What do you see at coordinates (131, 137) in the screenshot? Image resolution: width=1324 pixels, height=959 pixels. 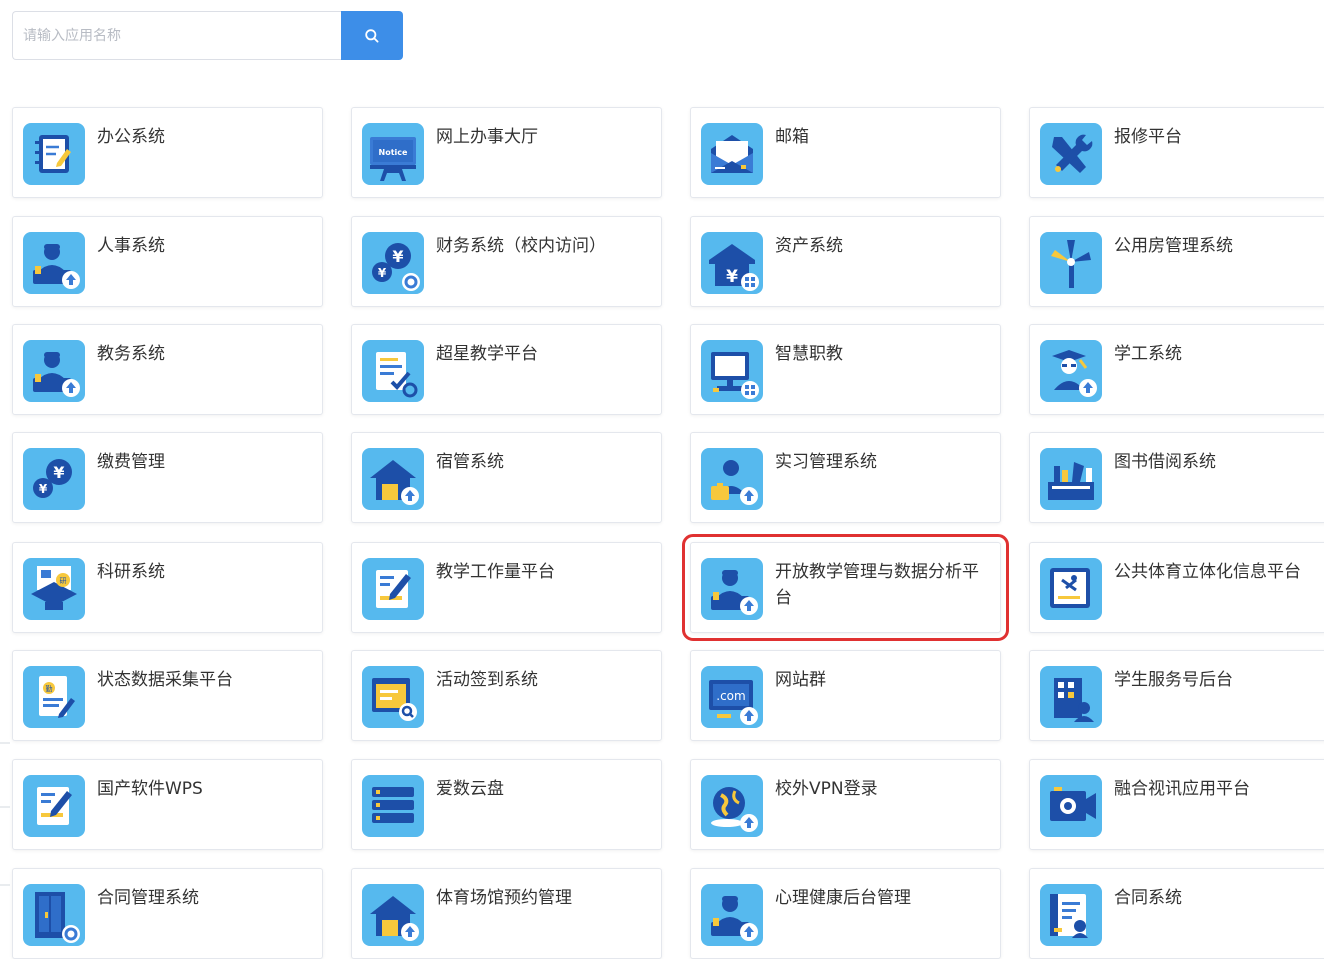 I see `app-card-label: 办公系统` at bounding box center [131, 137].